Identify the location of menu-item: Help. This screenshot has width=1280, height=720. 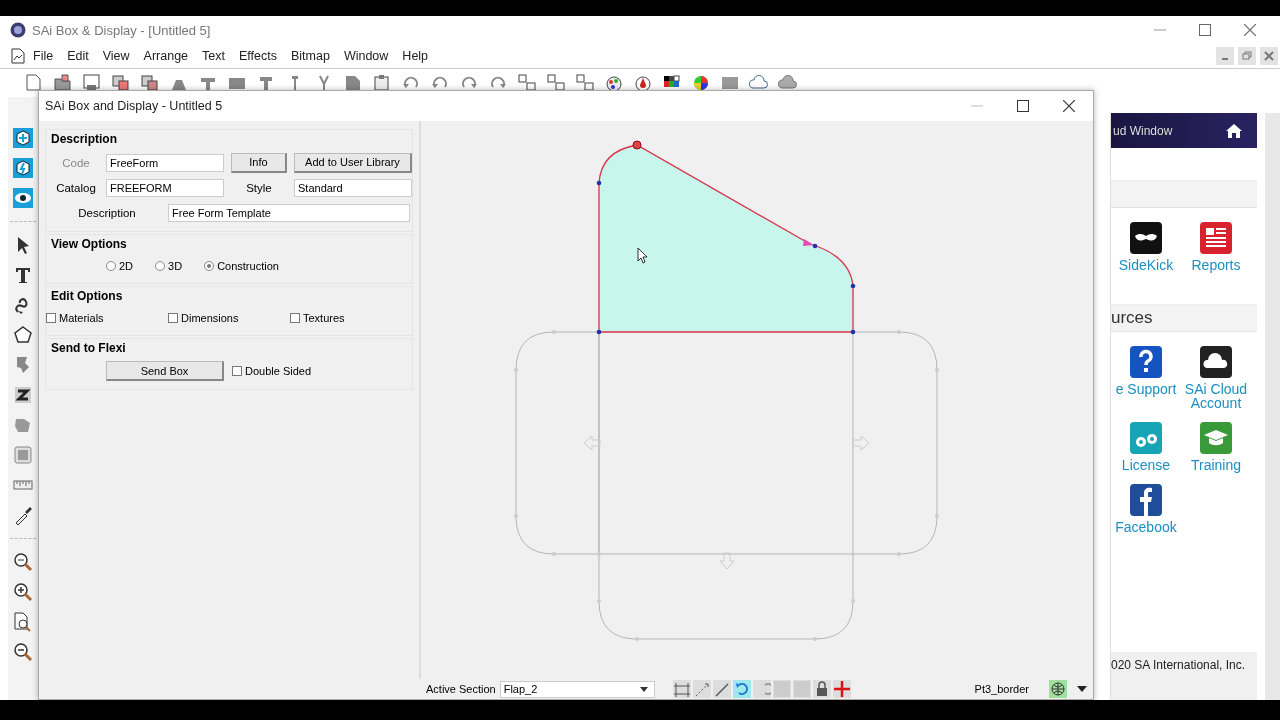
(415, 56).